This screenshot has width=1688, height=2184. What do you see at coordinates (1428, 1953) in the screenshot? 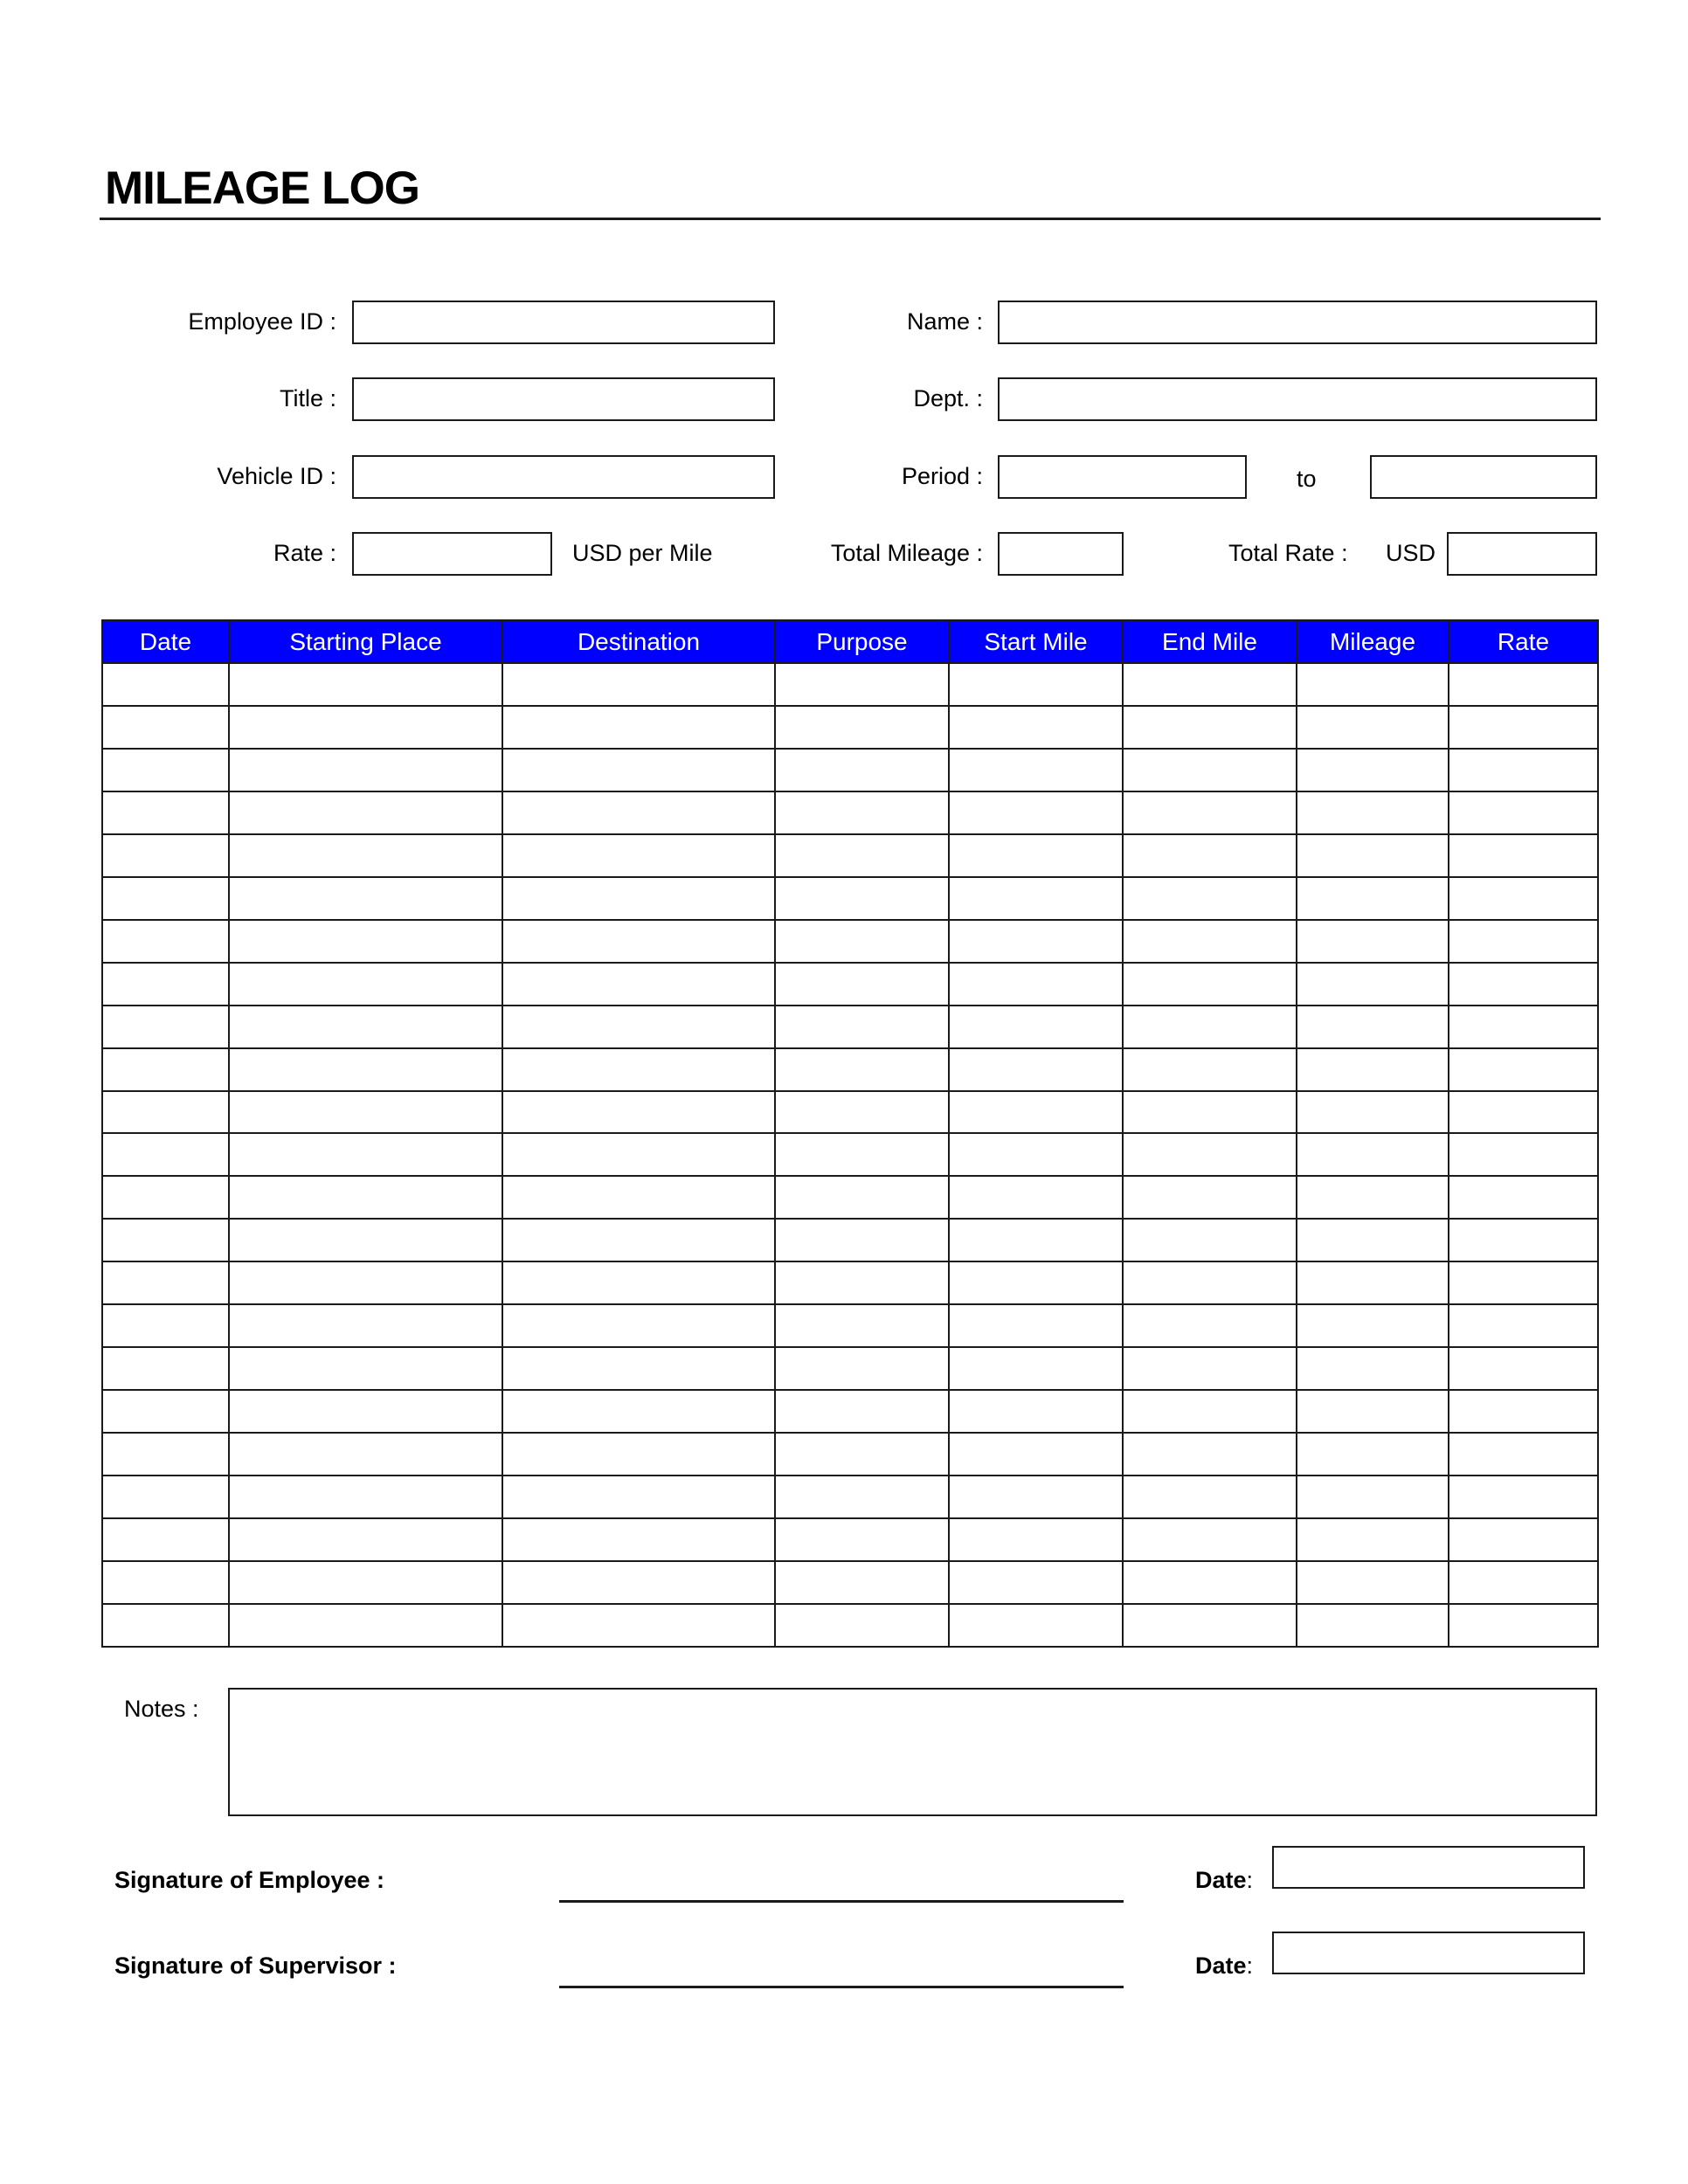
I see `supervisor-date-field` at bounding box center [1428, 1953].